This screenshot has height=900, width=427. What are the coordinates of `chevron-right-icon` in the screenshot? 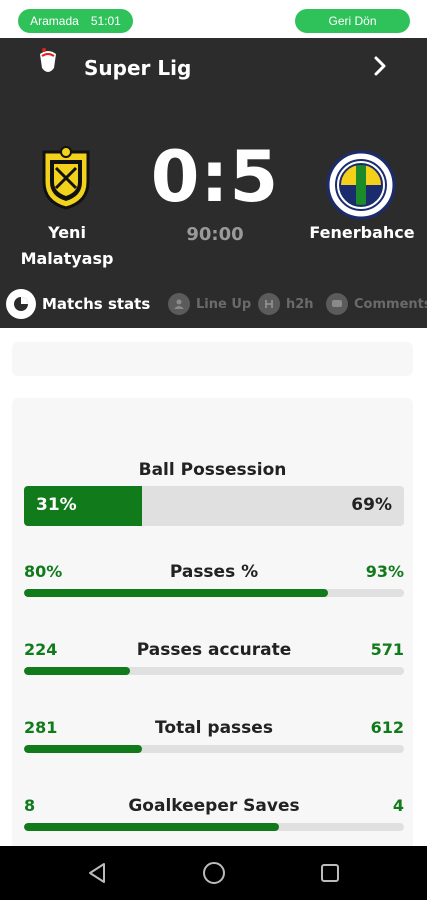 It's located at (380, 66).